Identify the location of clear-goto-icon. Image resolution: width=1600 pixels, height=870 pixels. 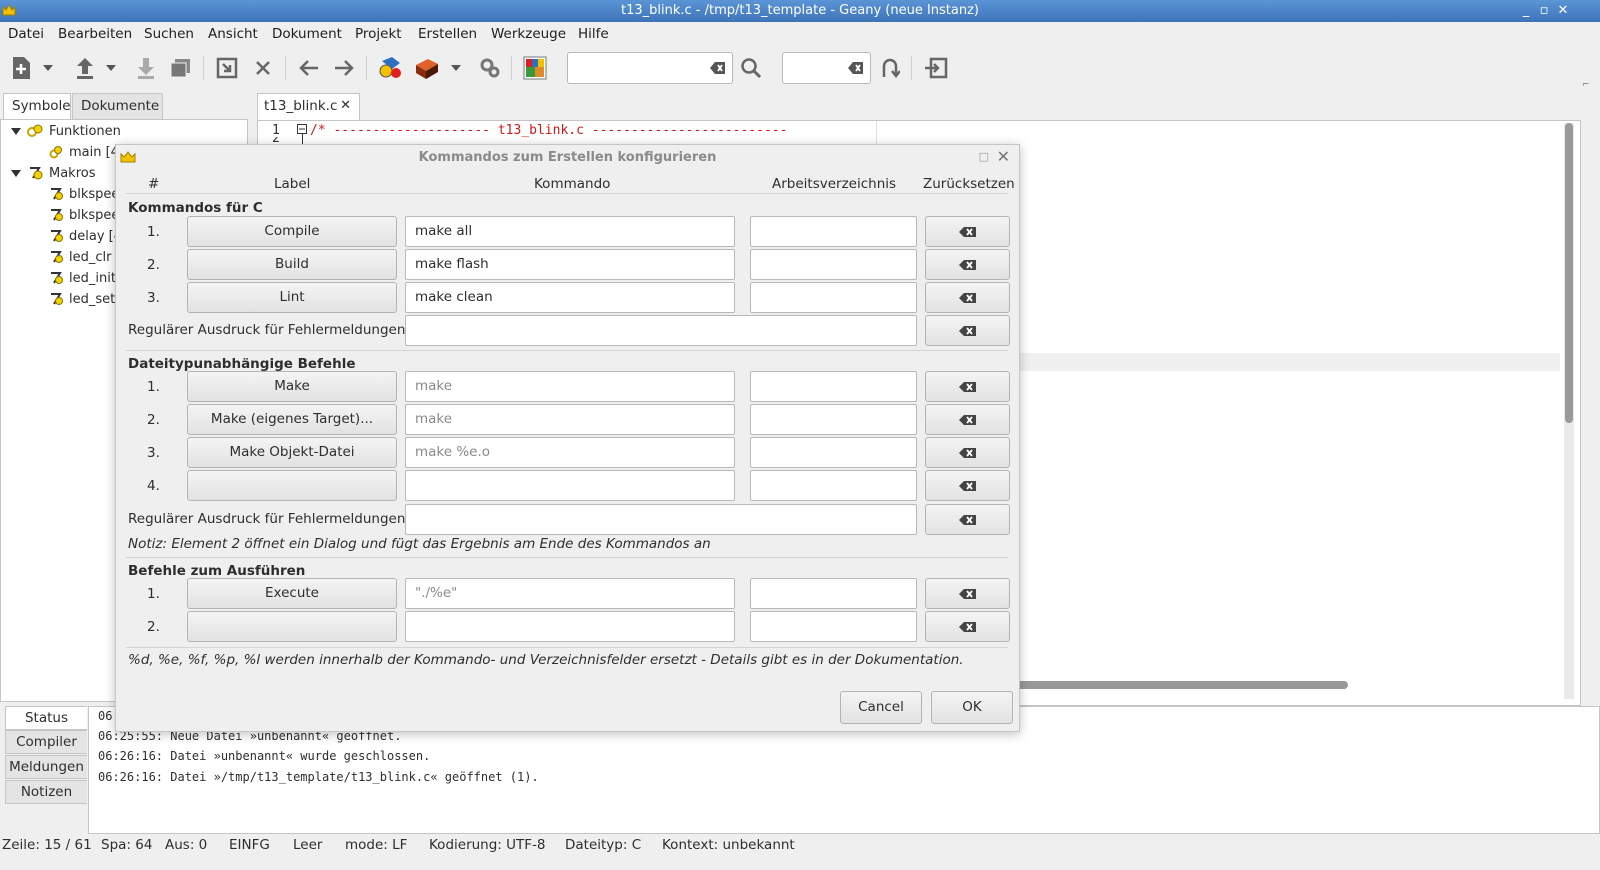
(856, 68).